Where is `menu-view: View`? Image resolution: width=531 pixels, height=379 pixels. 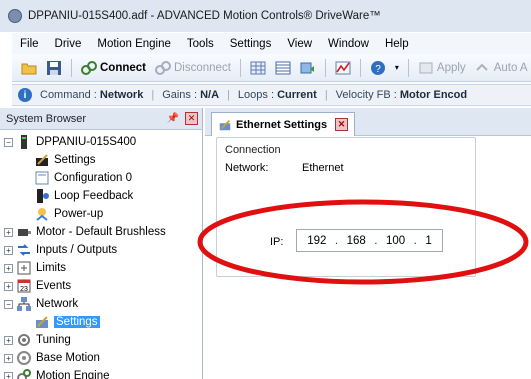
menu-view: View is located at coordinates (299, 44).